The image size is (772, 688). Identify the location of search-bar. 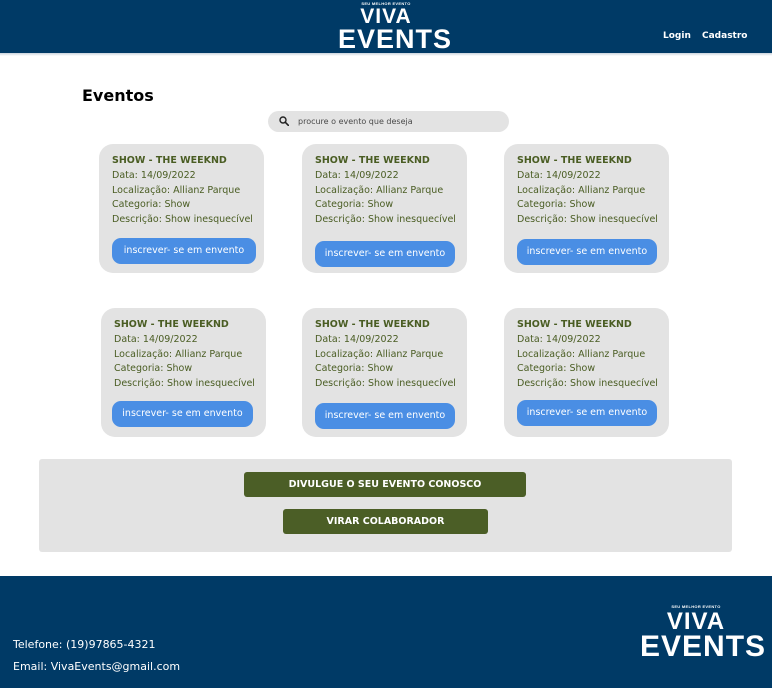
(388, 121).